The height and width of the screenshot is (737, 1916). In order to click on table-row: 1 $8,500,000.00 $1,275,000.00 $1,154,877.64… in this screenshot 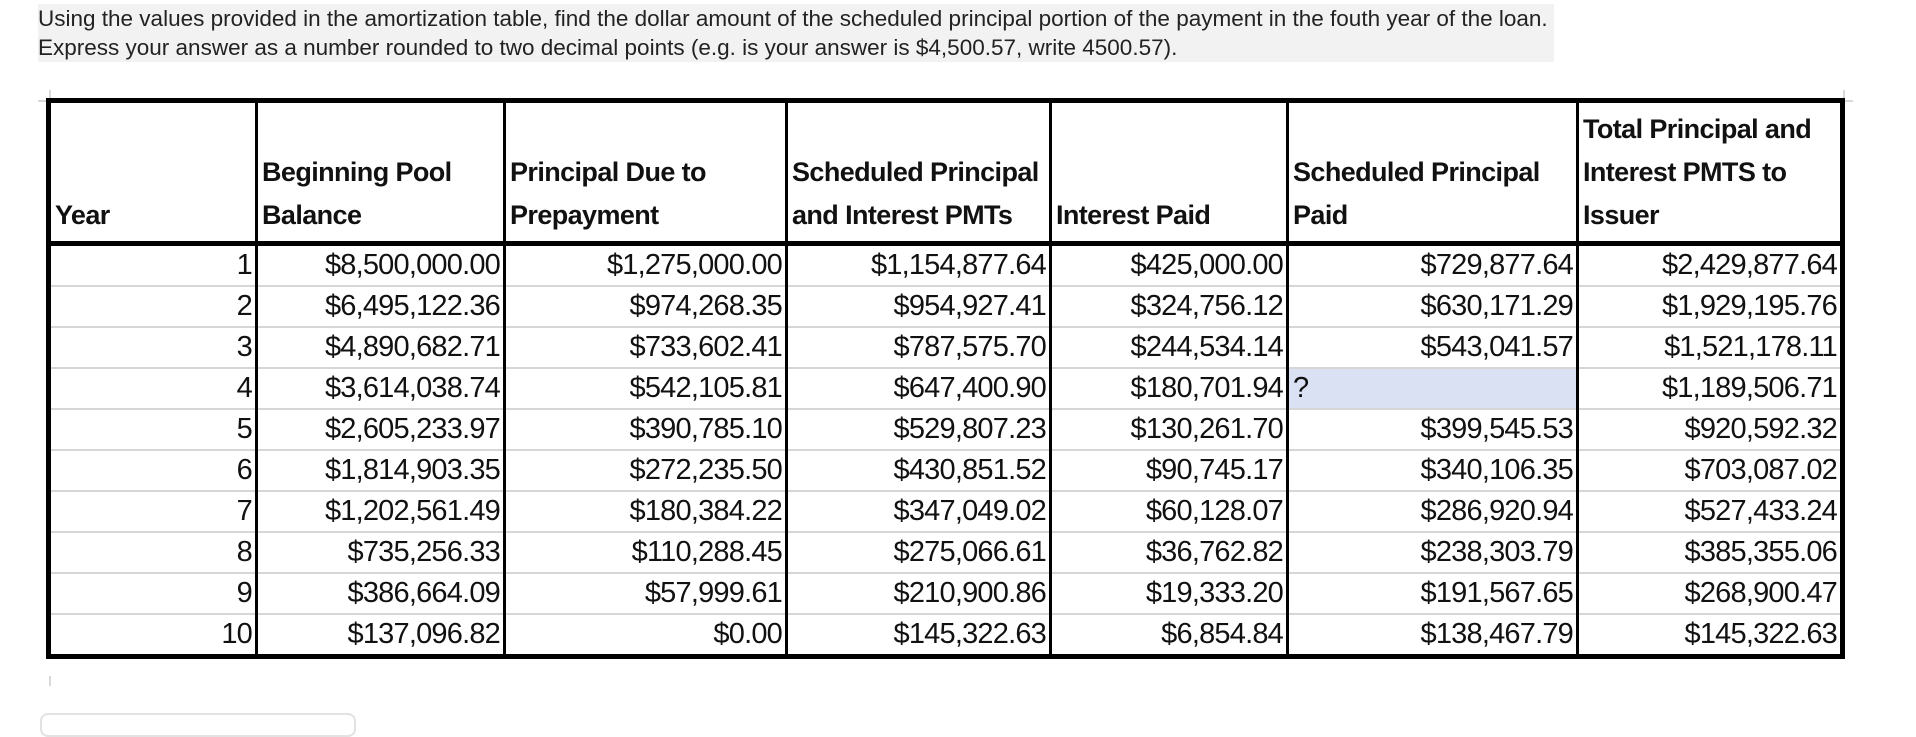, I will do `click(945, 265)`.